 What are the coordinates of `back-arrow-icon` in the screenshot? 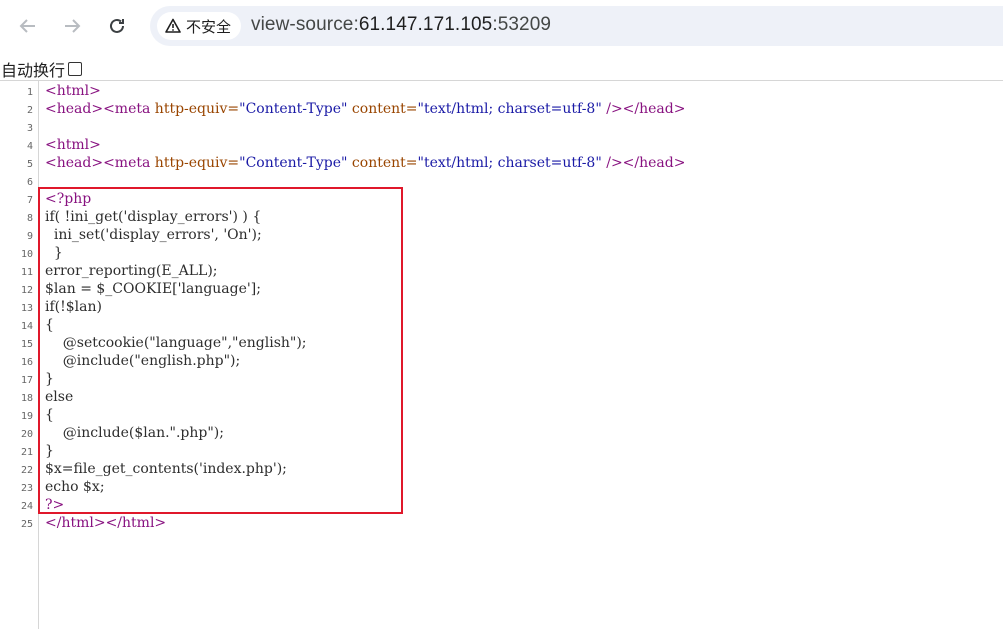 It's located at (27, 26).